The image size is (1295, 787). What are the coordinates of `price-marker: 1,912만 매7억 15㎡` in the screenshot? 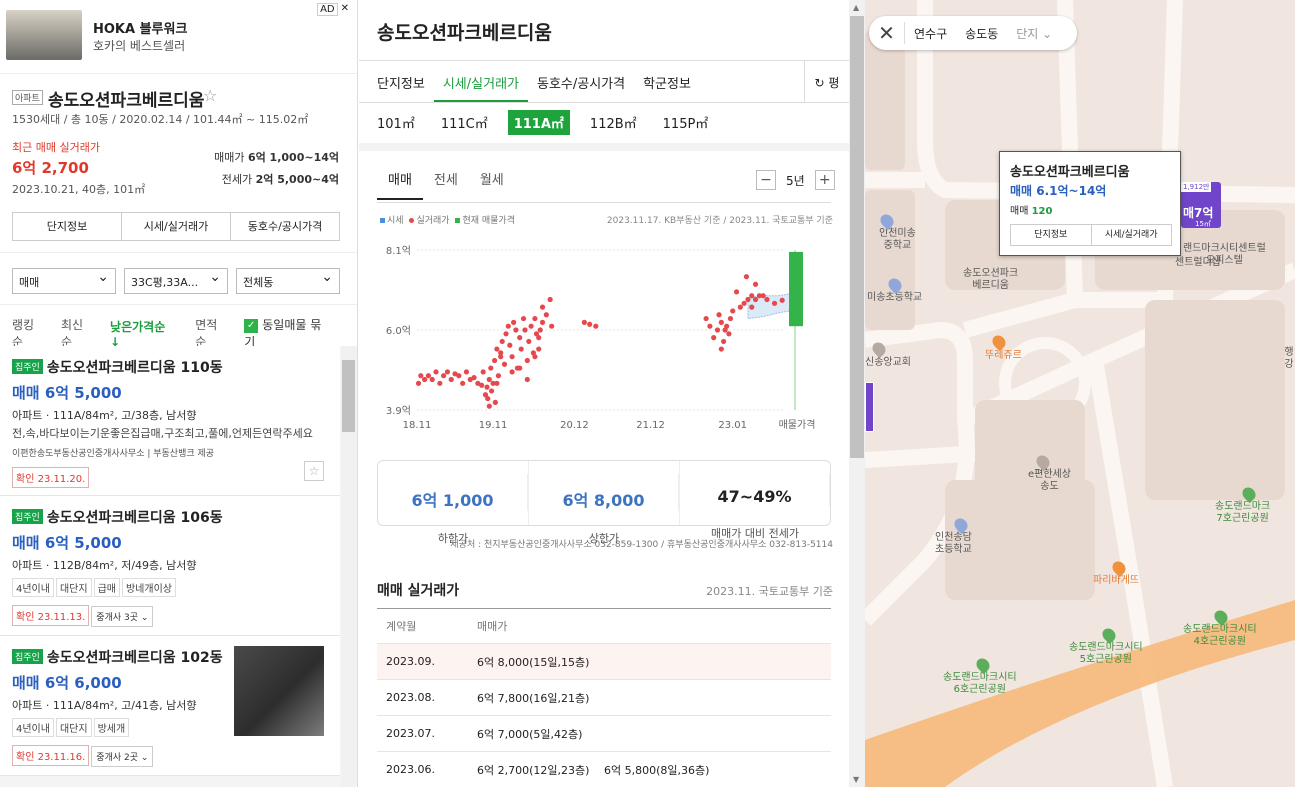 It's located at (1201, 205).